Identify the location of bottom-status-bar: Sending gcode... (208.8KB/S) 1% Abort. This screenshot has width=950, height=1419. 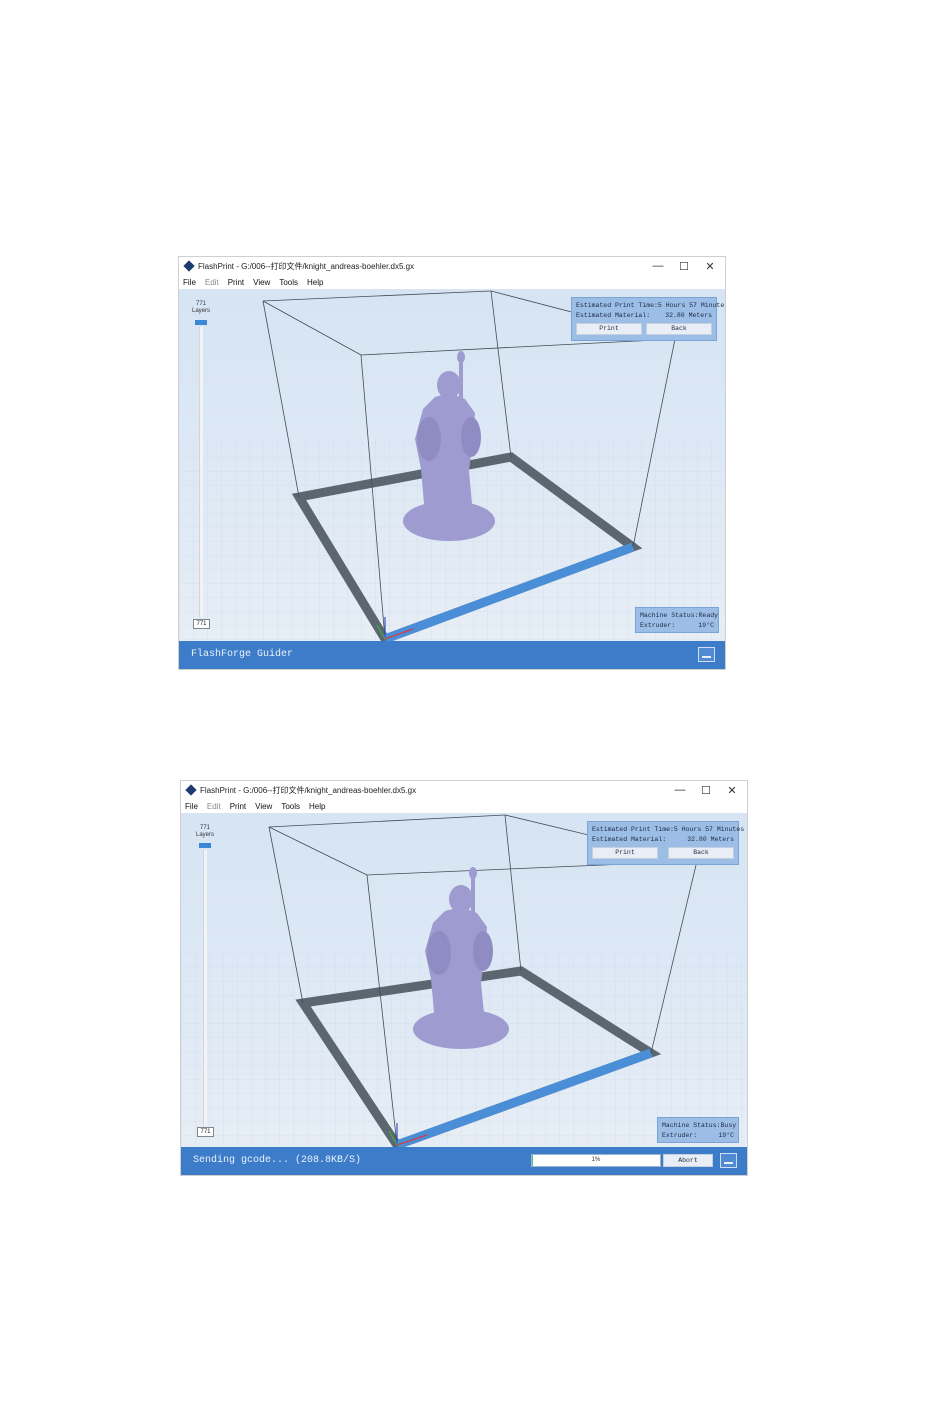
(464, 1161).